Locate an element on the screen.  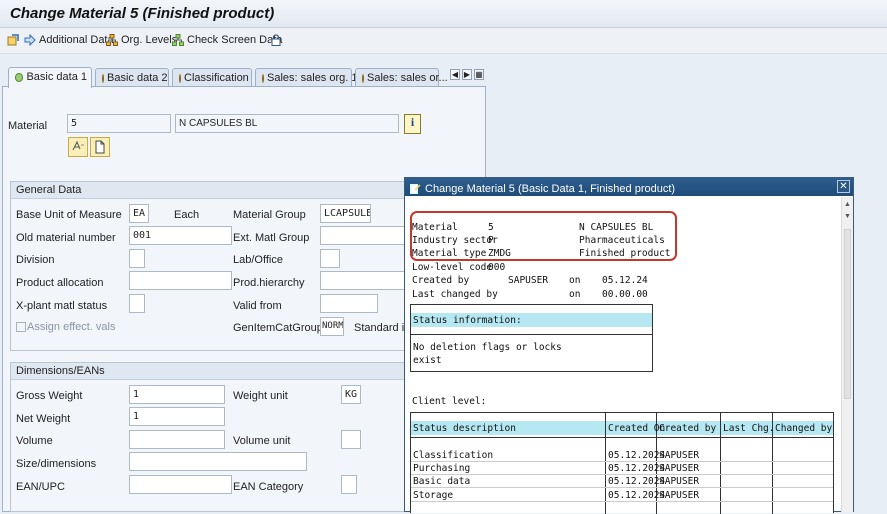
low-level-code-value: 000 is located at coordinates (497, 267).